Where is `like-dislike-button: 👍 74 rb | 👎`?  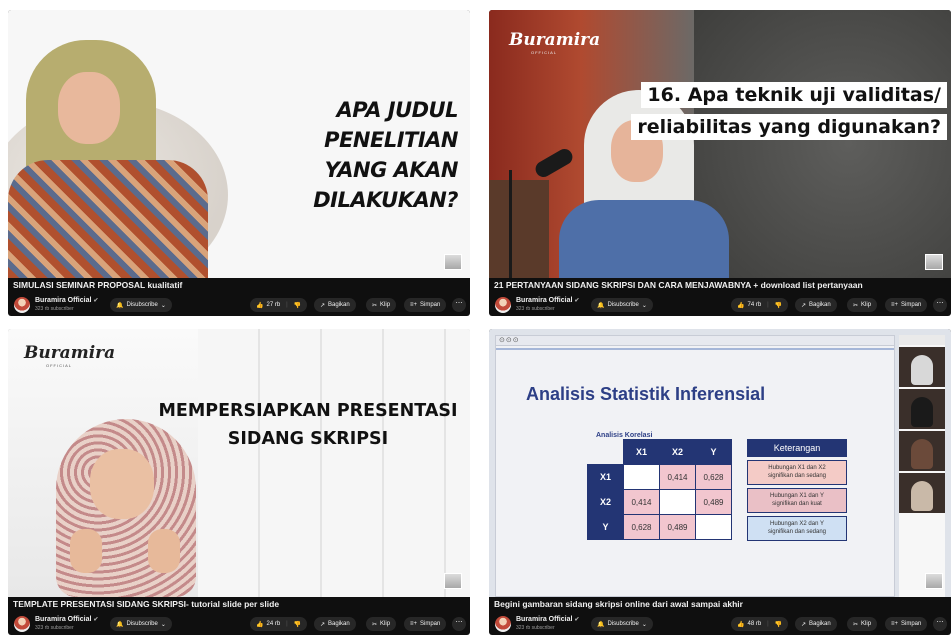
like-dislike-button: 👍 74 rb | 👎 is located at coordinates (760, 305).